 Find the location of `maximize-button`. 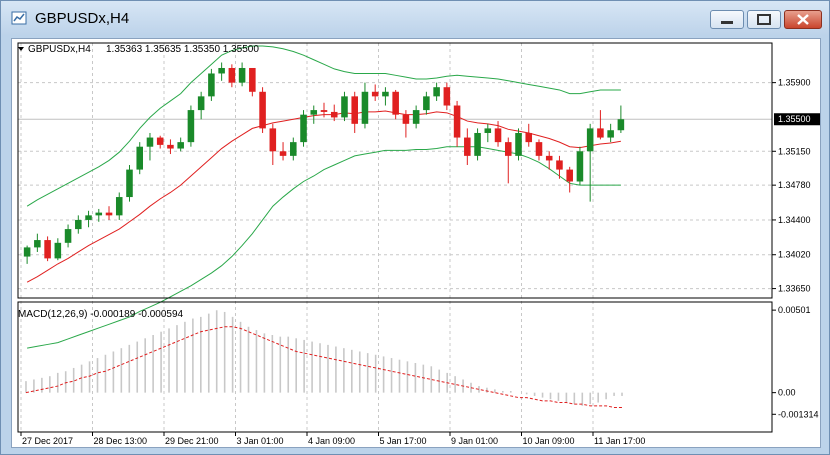

maximize-button is located at coordinates (764, 19).